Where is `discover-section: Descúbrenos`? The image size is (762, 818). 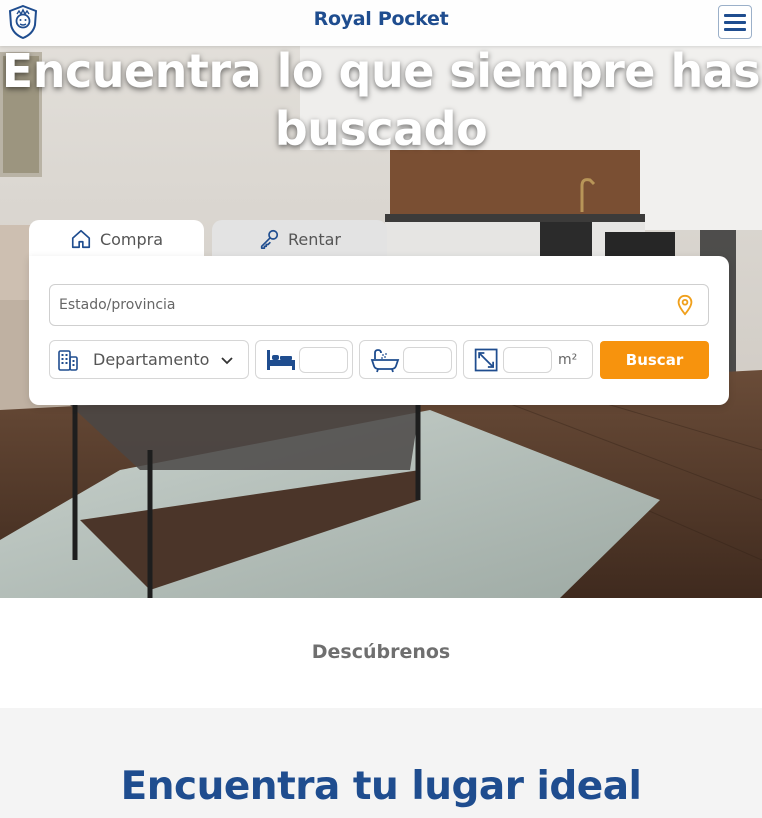 discover-section: Descúbrenos is located at coordinates (381, 653).